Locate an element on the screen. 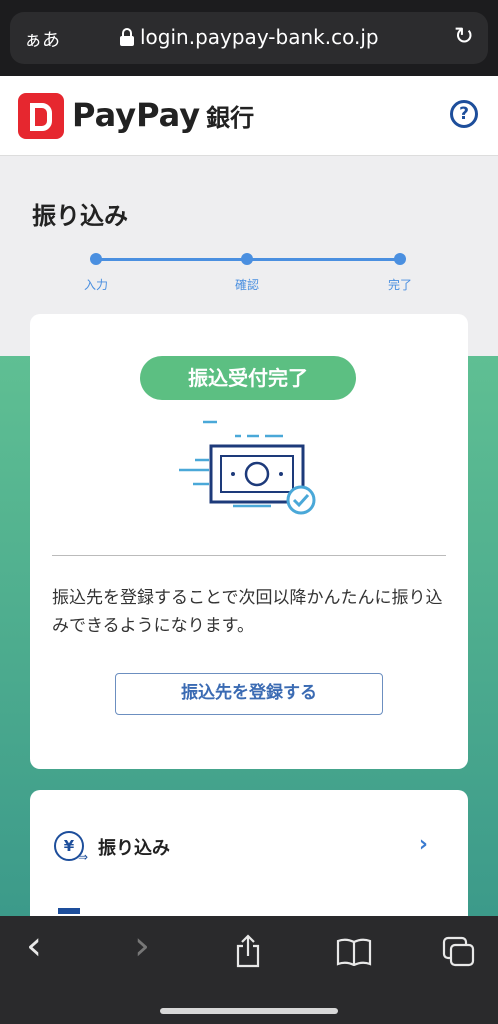 The width and height of the screenshot is (498, 1024). url-display: login.paypay-bank.co.jp is located at coordinates (249, 37).